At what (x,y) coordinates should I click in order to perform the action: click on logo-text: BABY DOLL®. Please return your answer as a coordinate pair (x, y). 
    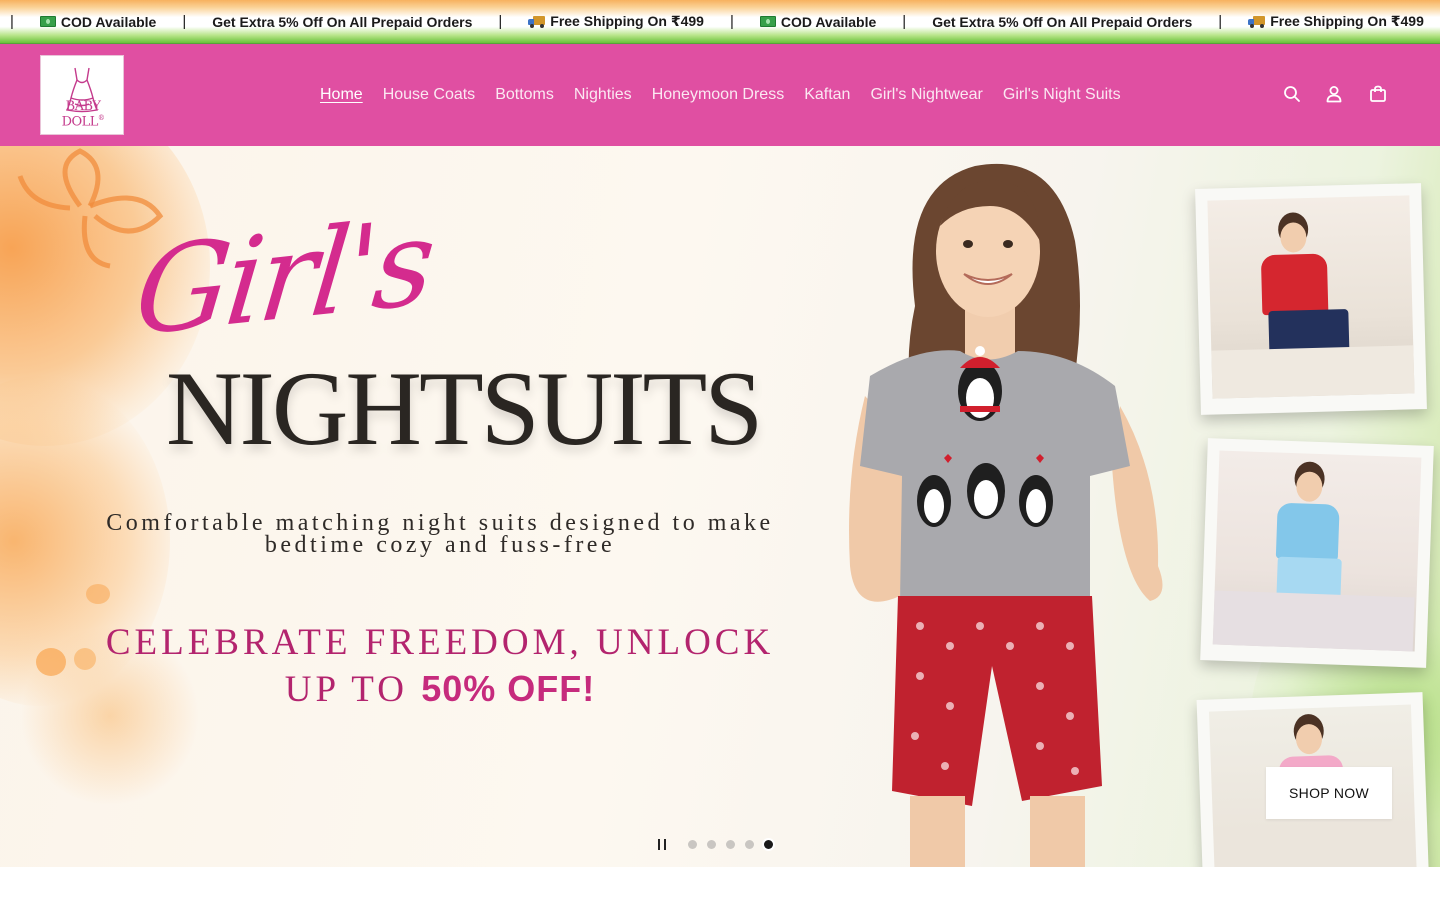
    Looking at the image, I should click on (83, 113).